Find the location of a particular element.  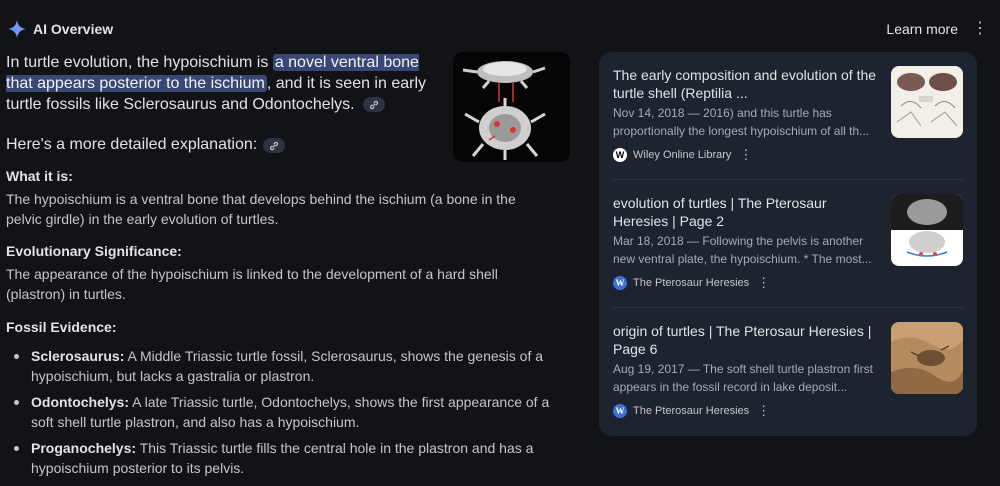

detail-heading: Here's a more detailed explanation: is located at coordinates (146, 145).